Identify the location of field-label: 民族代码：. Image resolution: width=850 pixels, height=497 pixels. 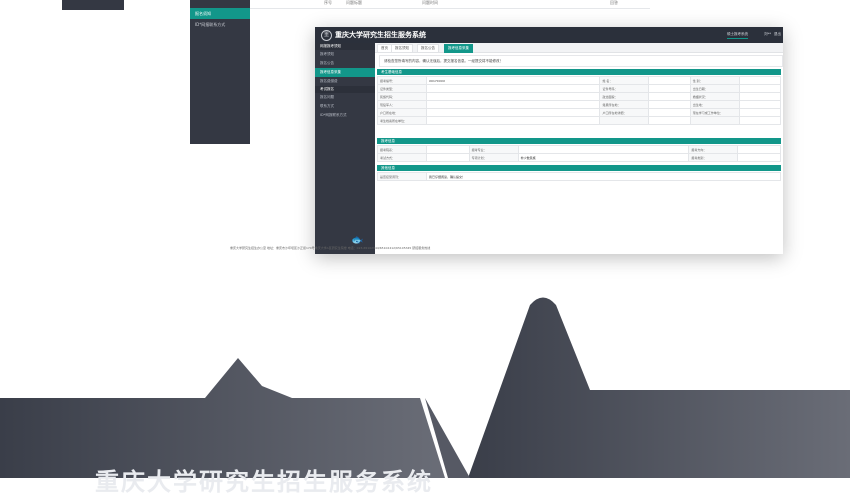
(402, 96).